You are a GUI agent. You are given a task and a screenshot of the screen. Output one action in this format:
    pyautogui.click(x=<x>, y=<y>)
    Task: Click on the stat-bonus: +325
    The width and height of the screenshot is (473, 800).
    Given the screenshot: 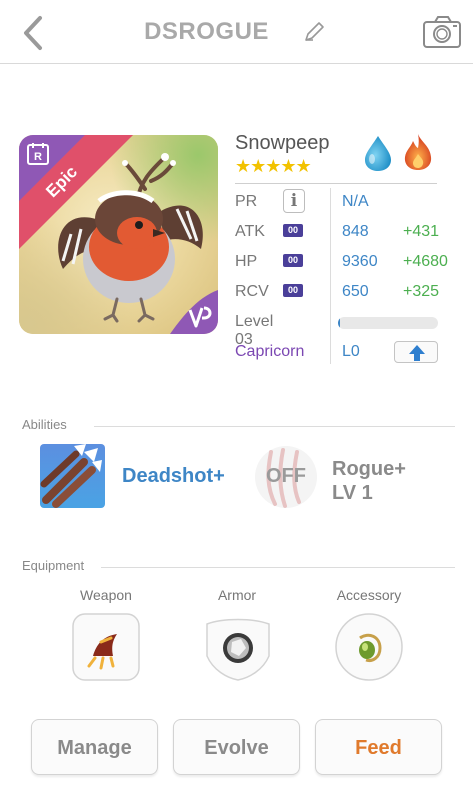 What is the action you would take?
    pyautogui.click(x=421, y=291)
    